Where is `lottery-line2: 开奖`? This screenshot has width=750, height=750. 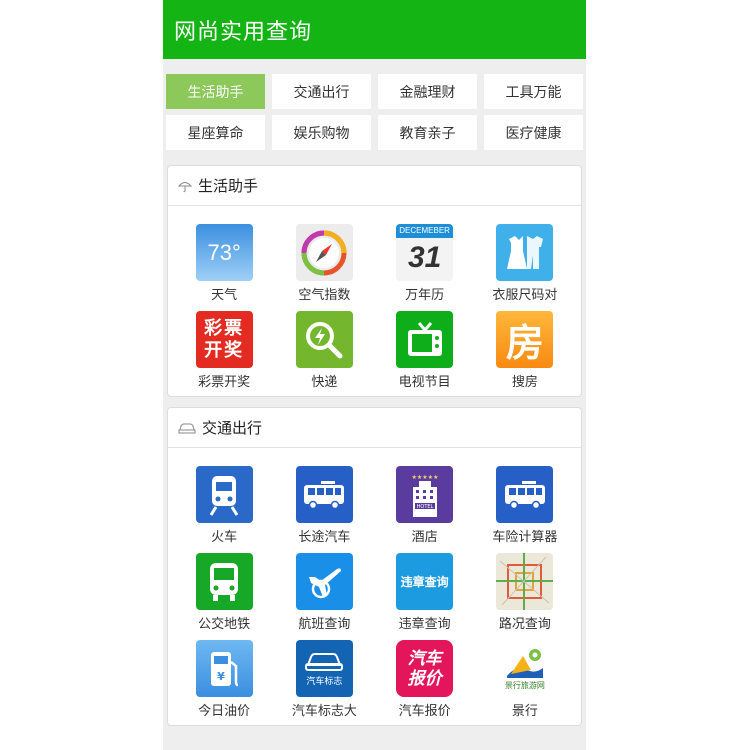 lottery-line2: 开奖 is located at coordinates (224, 350).